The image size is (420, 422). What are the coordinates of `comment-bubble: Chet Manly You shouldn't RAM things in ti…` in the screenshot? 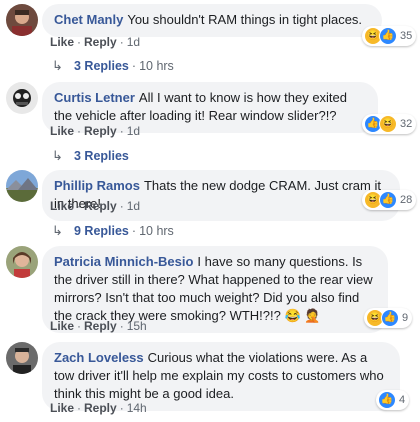 It's located at (212, 20).